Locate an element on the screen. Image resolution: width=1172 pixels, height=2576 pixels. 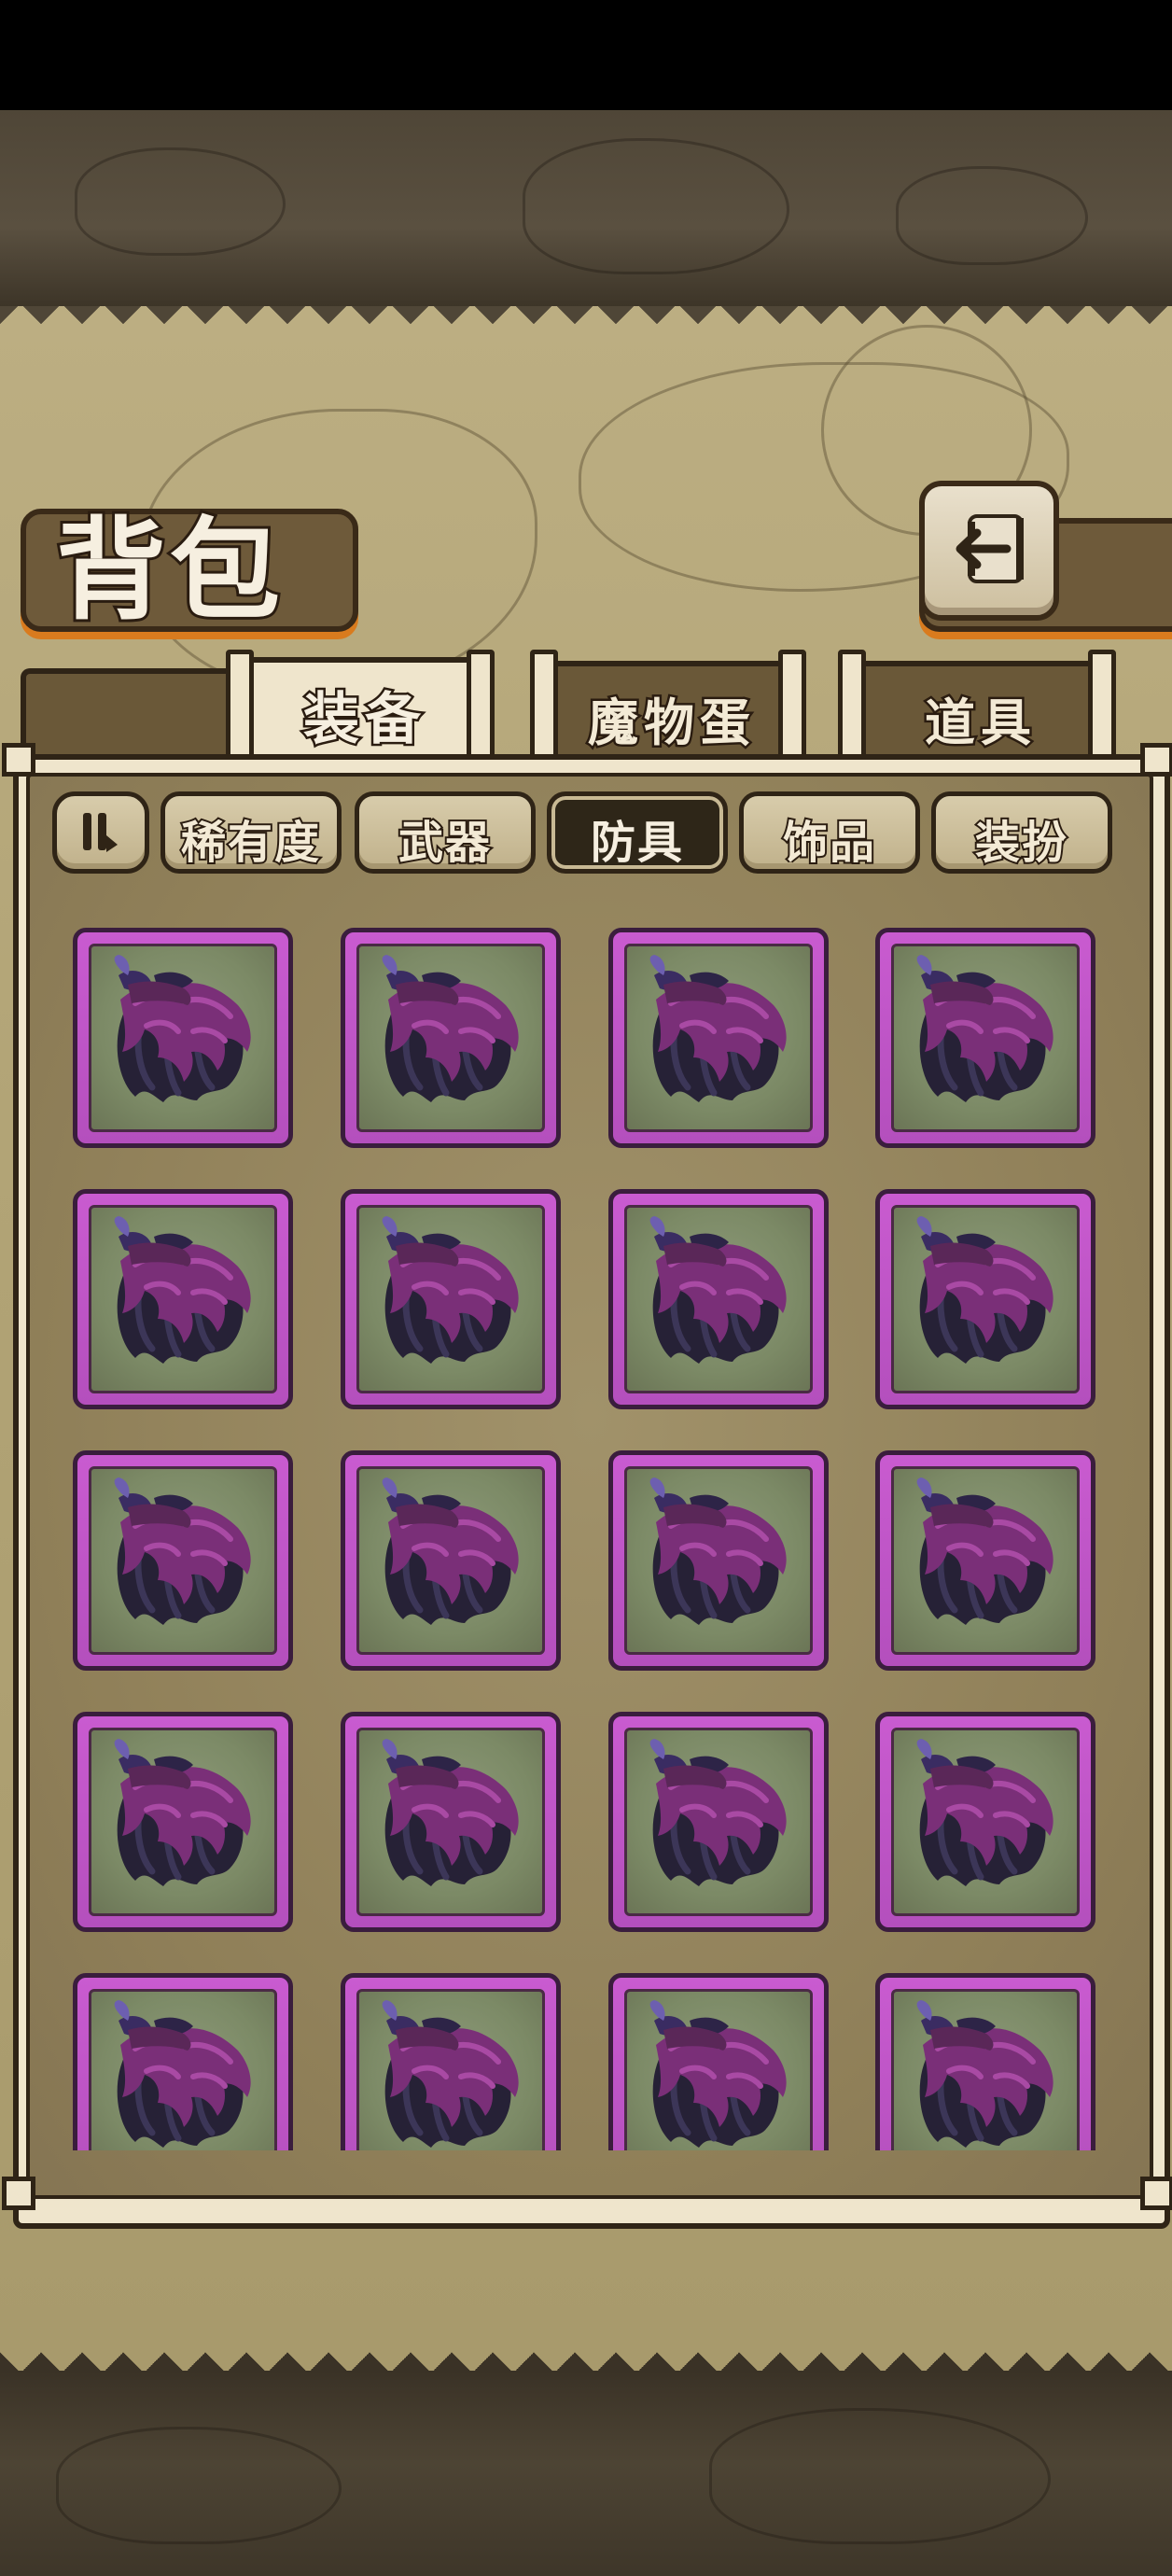
tab-items: 道具 is located at coordinates (980, 709).